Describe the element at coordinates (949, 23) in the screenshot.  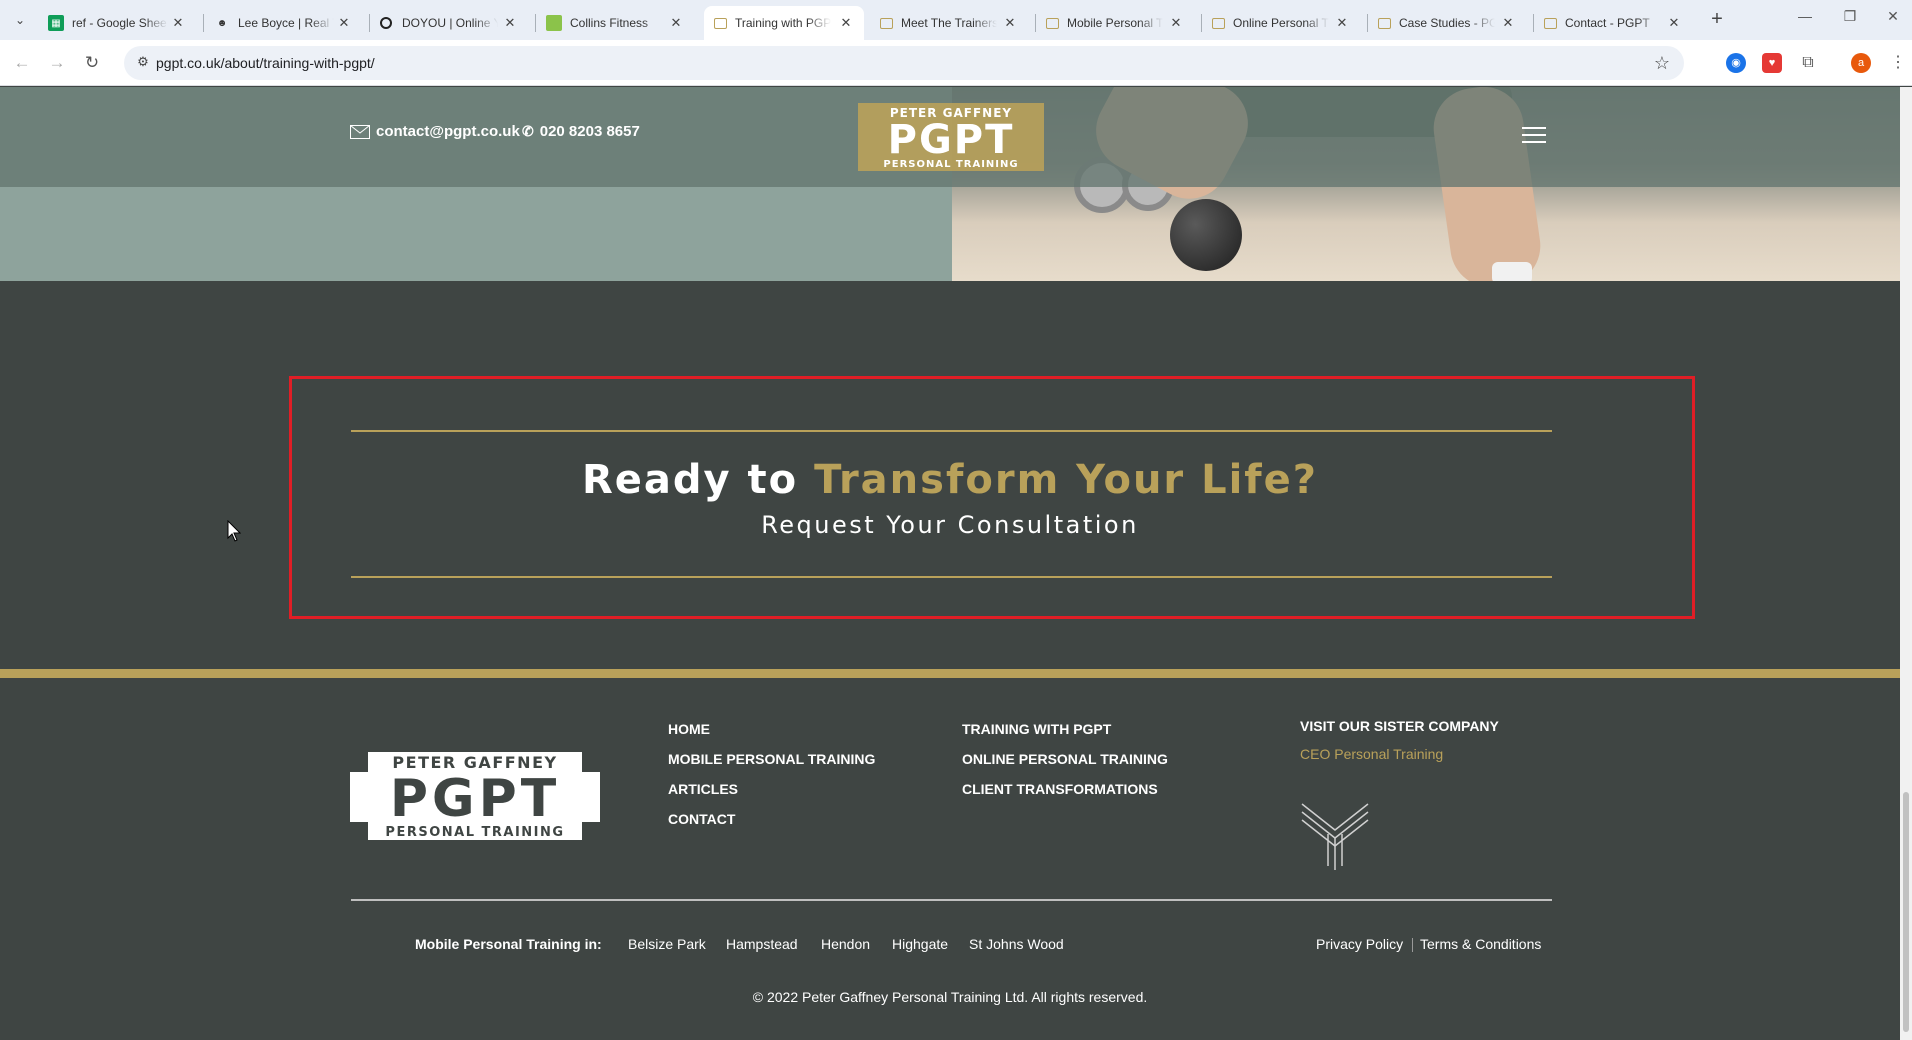
I see `tab-meet-the-trainers: Meet The Trainers ✕` at that location.